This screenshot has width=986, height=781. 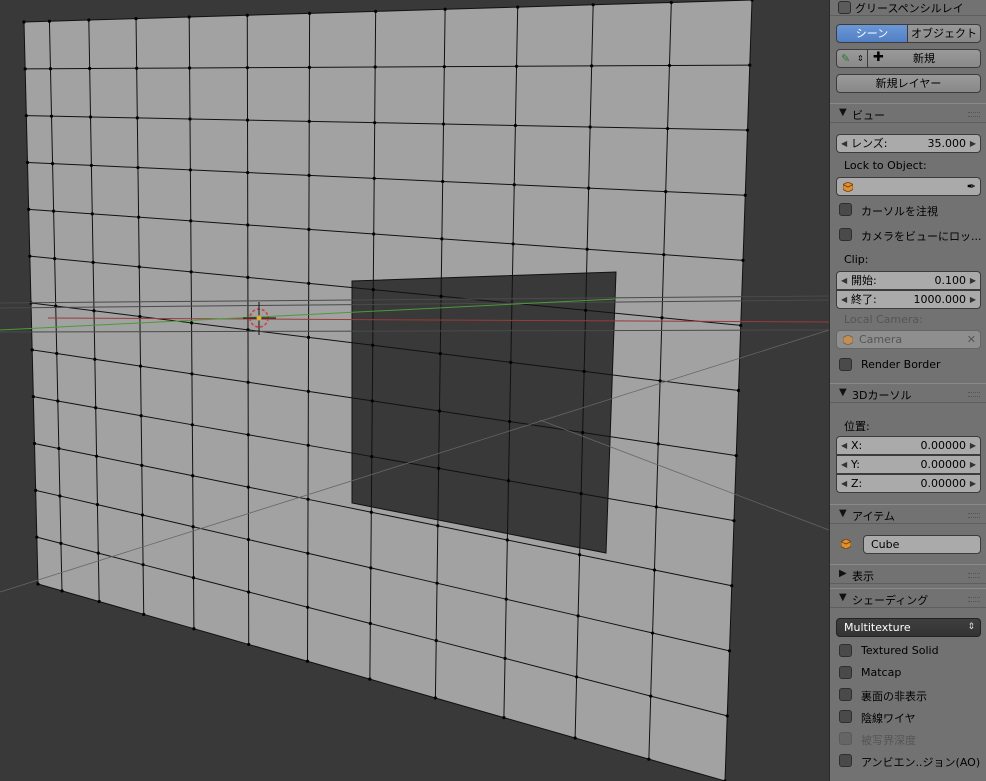 I want to click on clear-x-icon: ✕, so click(x=971, y=339).